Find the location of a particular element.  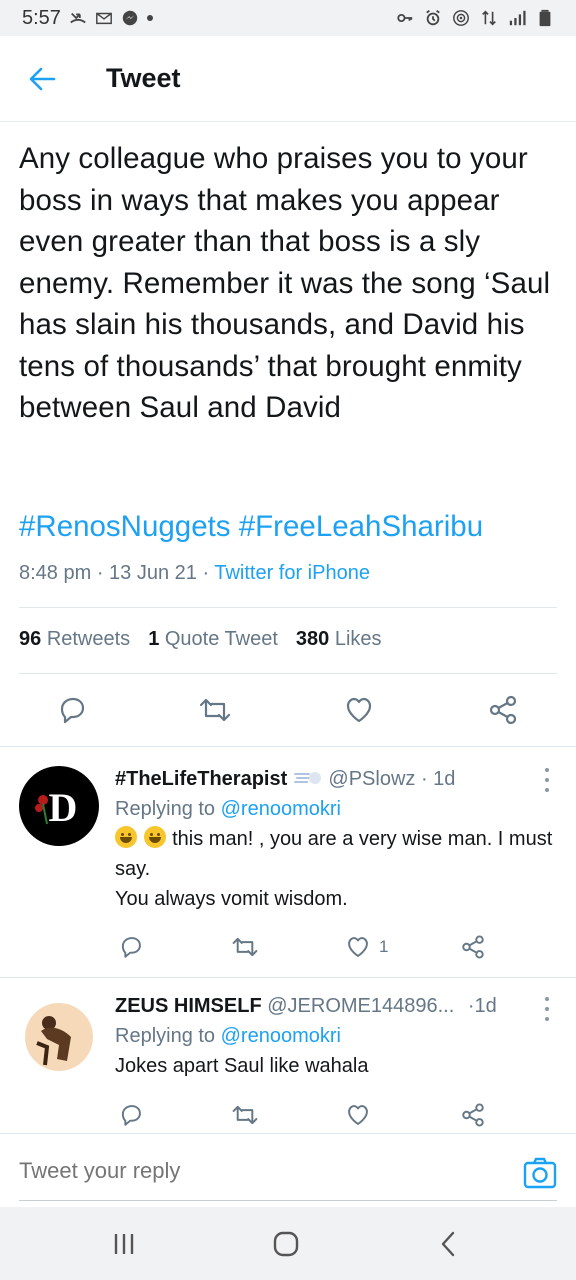

avatar-figure-icon is located at coordinates (59, 1037).